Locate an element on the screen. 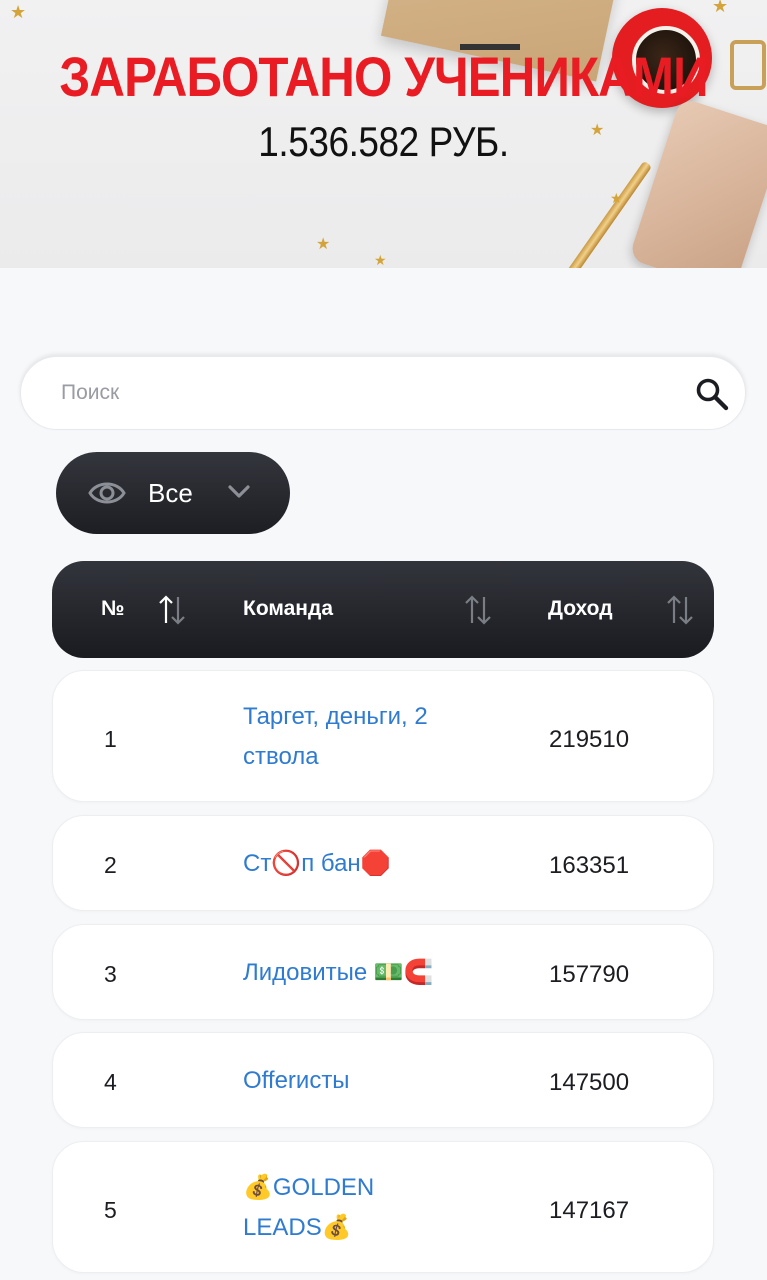 This screenshot has width=767, height=1280. table-row: 2 Ст🚫п бан🛑 163351 is located at coordinates (383, 863).